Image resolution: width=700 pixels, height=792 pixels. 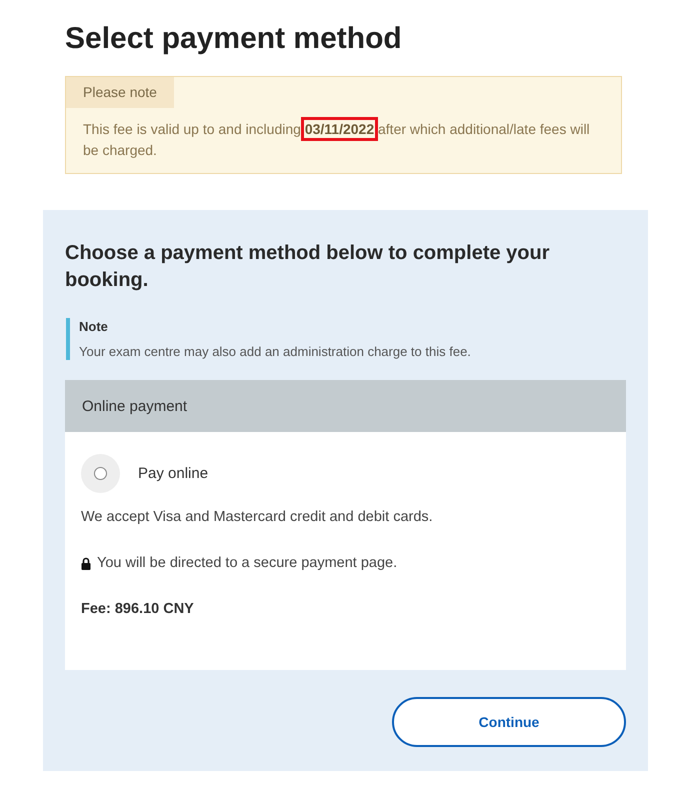 I want to click on note-text: Your exam centre may also add an administration charge to this fee., so click(x=275, y=351).